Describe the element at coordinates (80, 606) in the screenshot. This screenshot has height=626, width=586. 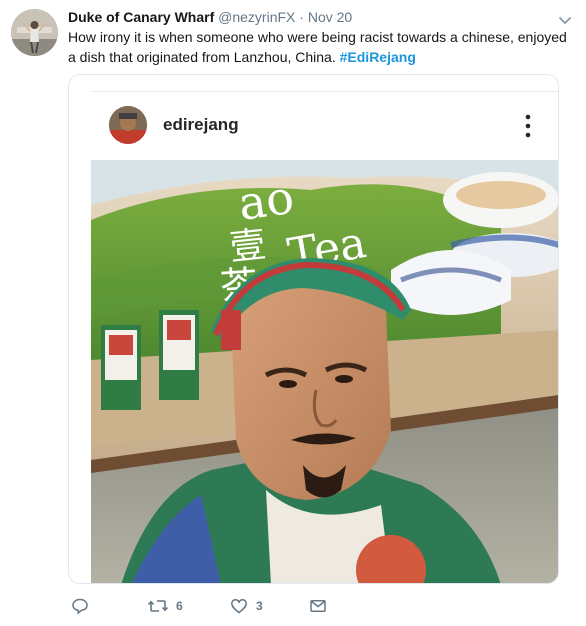
I see `reply-icon` at that location.